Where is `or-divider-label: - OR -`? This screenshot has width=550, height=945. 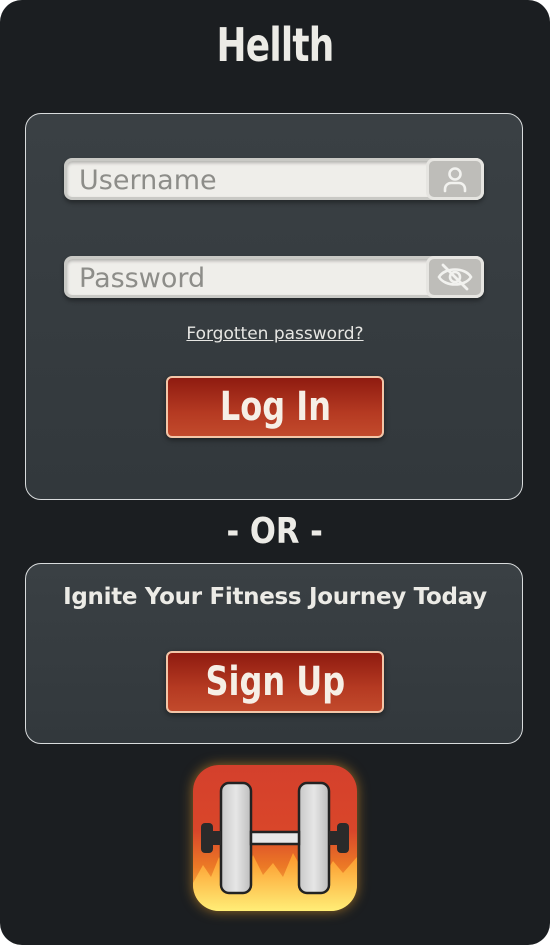
or-divider-label: - OR - is located at coordinates (275, 531).